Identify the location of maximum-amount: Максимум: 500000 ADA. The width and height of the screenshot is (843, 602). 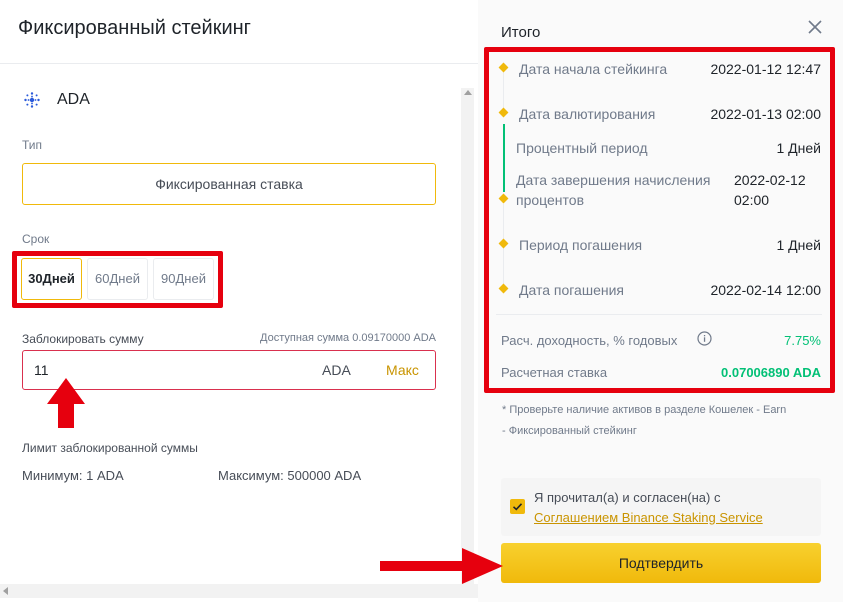
(290, 475).